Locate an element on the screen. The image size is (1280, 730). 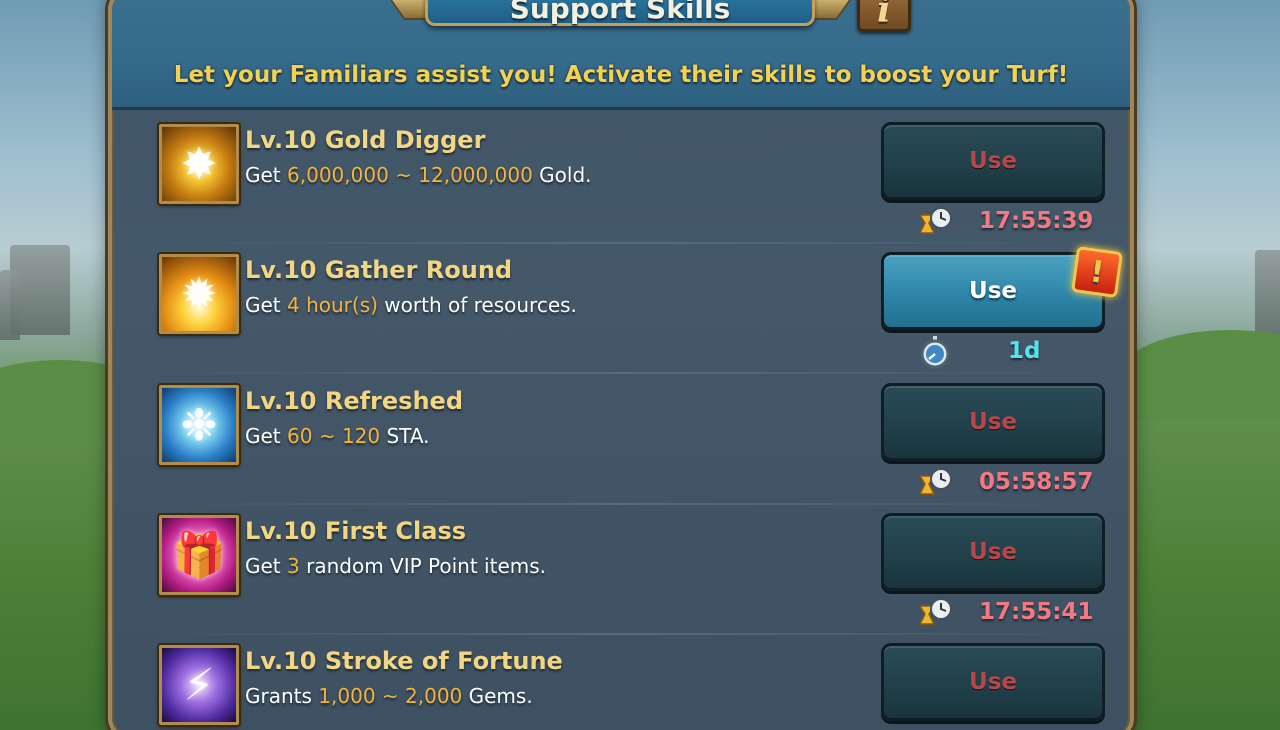
first-class-gift-icon: 🎁 is located at coordinates (199, 555).